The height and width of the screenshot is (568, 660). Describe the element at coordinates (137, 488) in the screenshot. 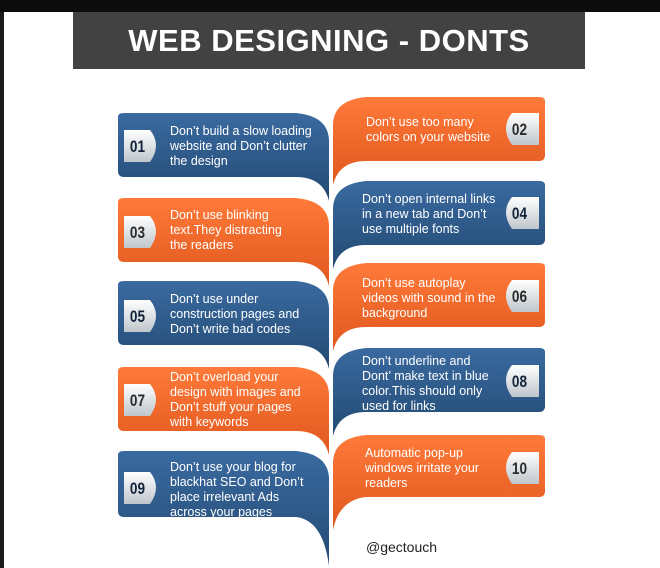

I see `item-number-09: 09` at that location.